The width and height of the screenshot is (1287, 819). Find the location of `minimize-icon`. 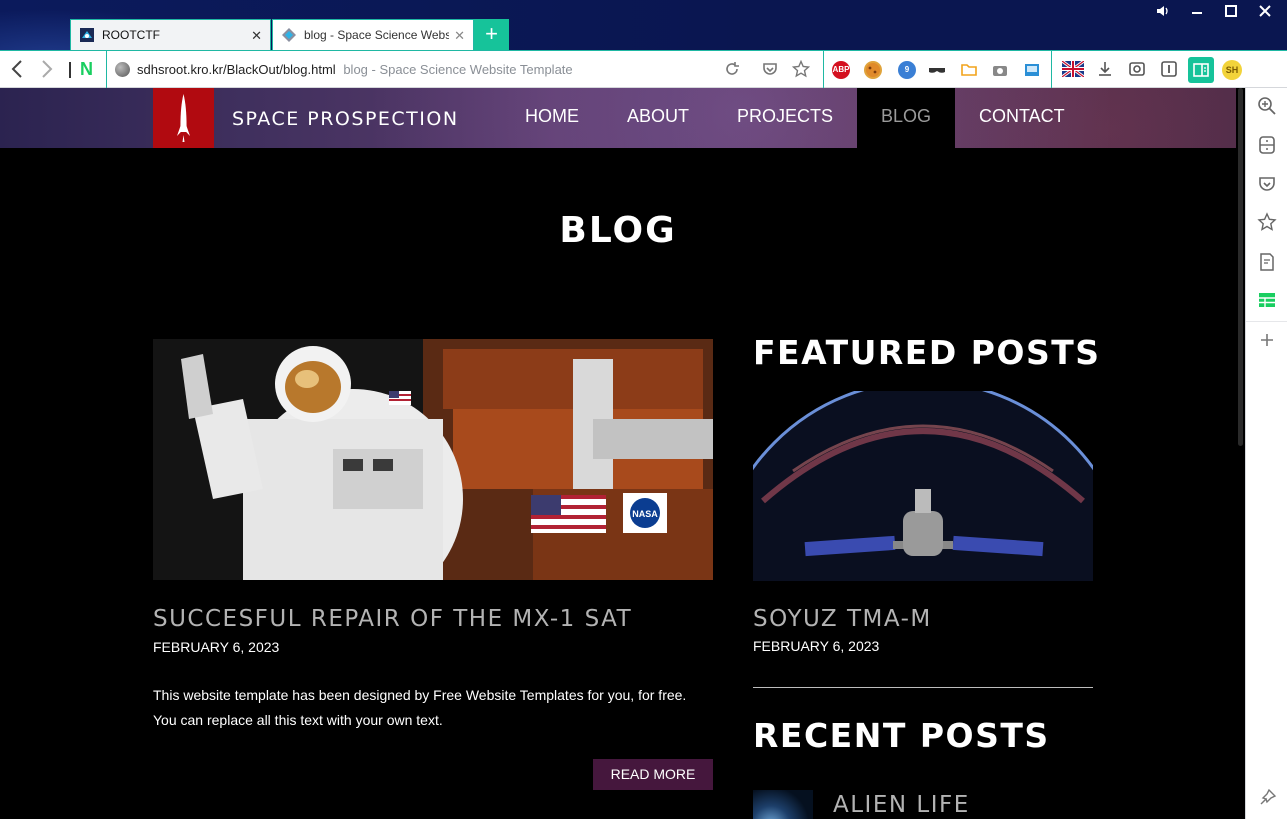

minimize-icon is located at coordinates (1197, 10).